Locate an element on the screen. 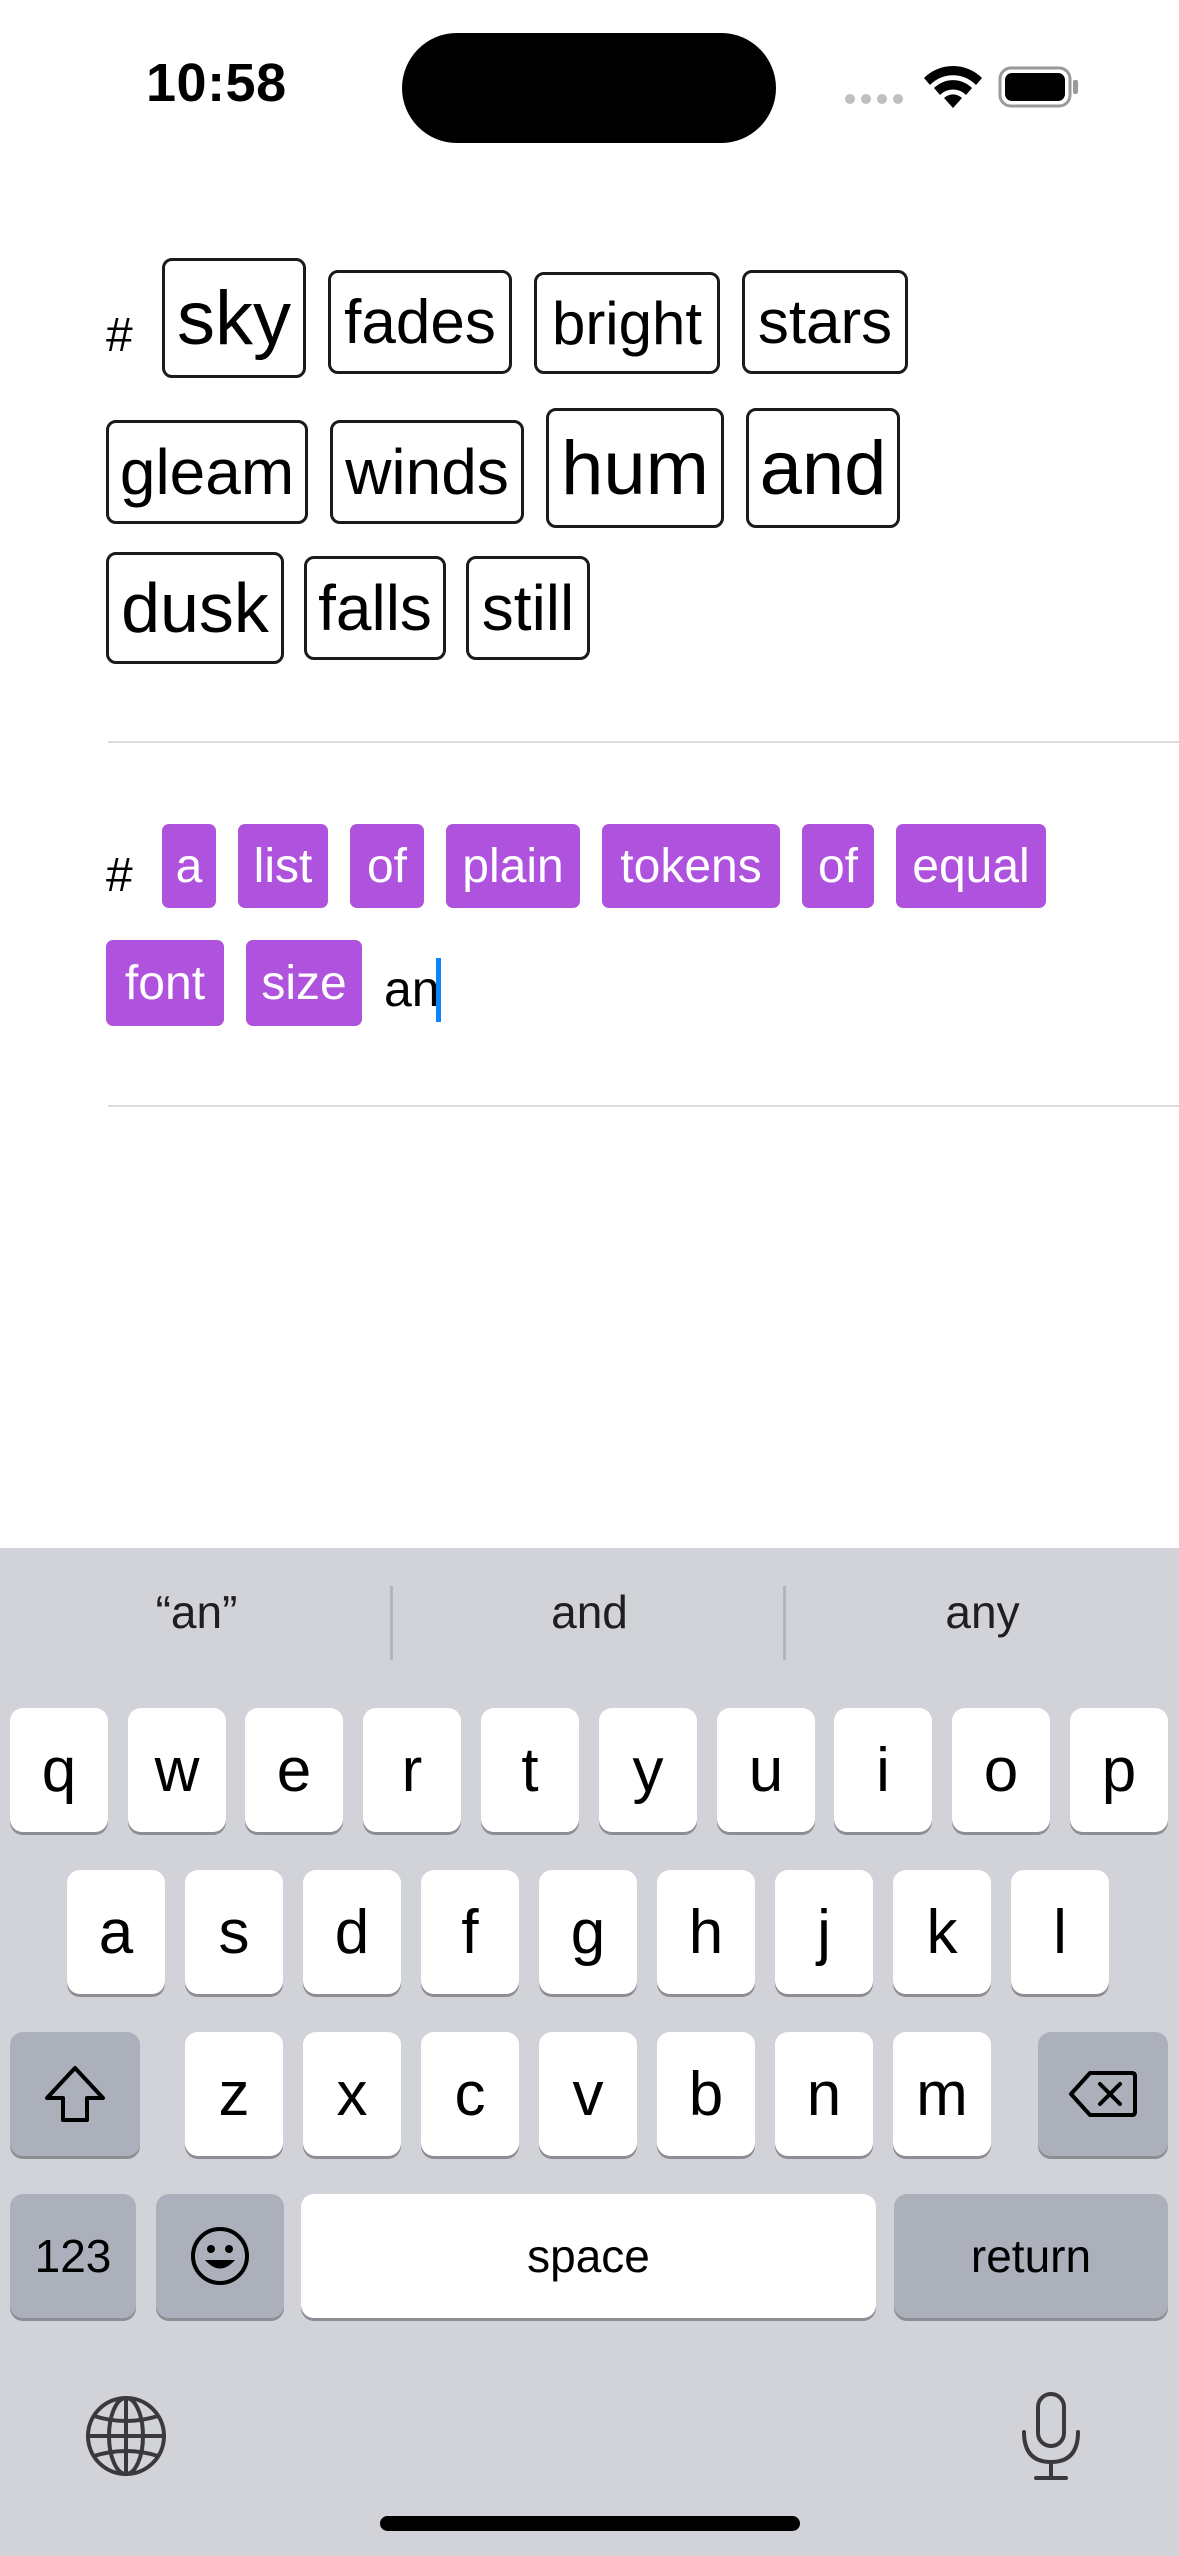  key-y: y is located at coordinates (648, 1770).